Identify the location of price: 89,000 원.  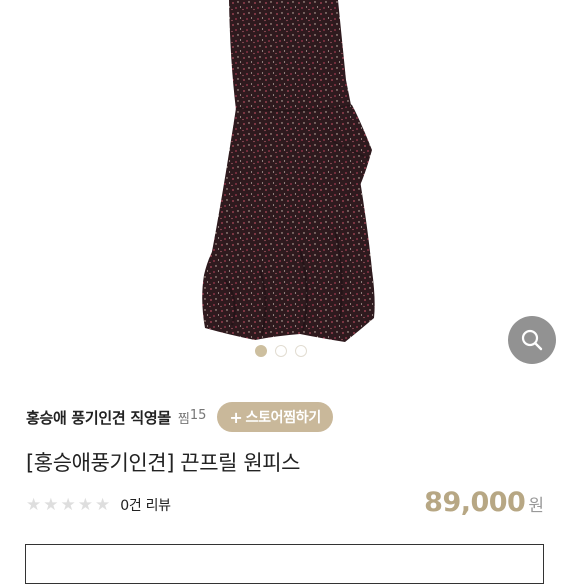
(484, 502).